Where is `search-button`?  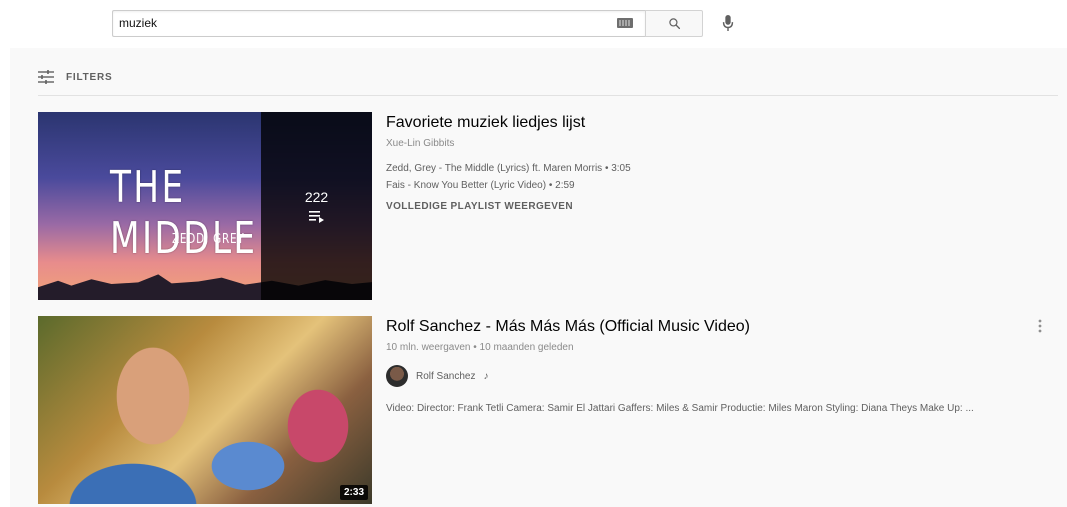
search-button is located at coordinates (674, 23).